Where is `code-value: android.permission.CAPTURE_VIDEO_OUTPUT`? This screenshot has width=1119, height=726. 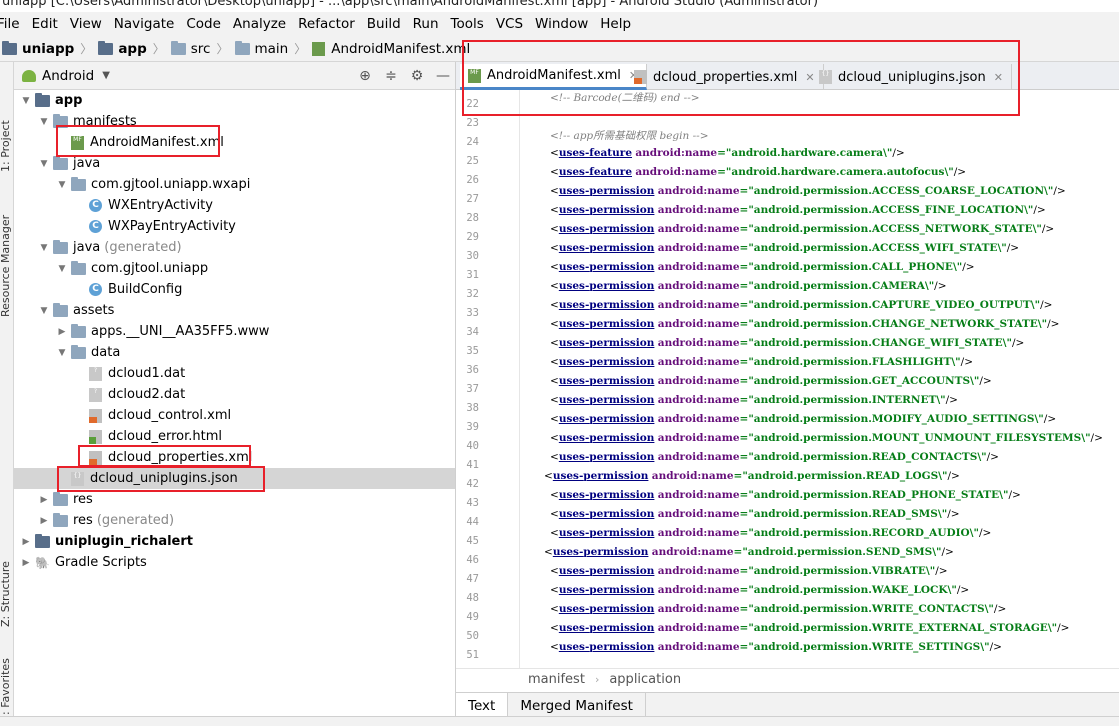 code-value: android.permission.CAPTURE_VIDEO_OUTPUT is located at coordinates (892, 305).